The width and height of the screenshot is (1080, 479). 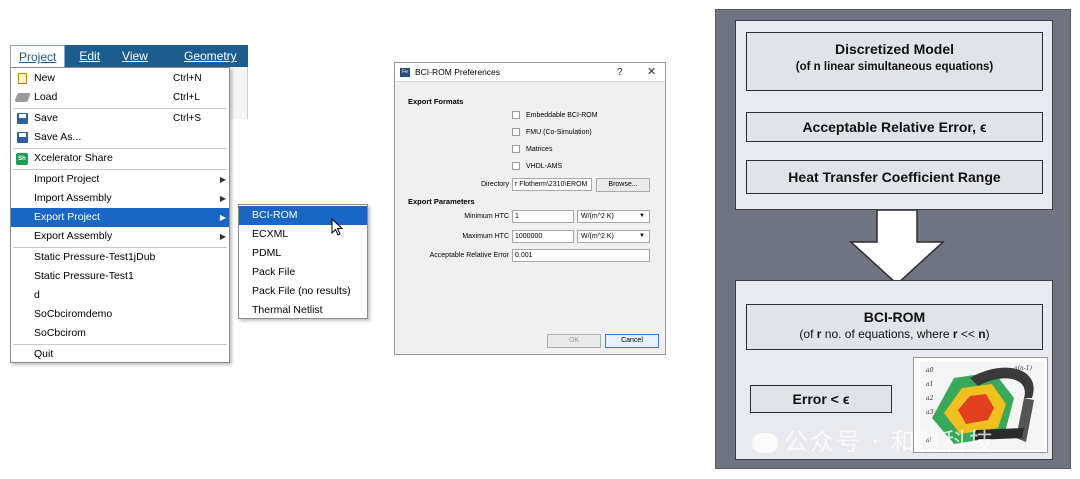 I want to click on bci-rom-subtitle: (of r no. of equations, where r << n), so click(x=894, y=334).